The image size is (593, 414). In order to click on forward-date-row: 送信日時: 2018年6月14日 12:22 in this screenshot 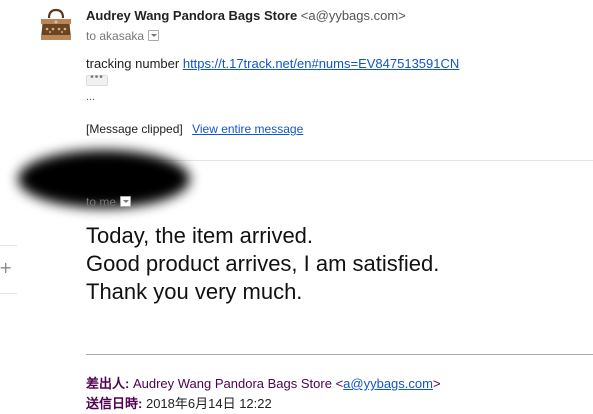, I will do `click(179, 402)`.